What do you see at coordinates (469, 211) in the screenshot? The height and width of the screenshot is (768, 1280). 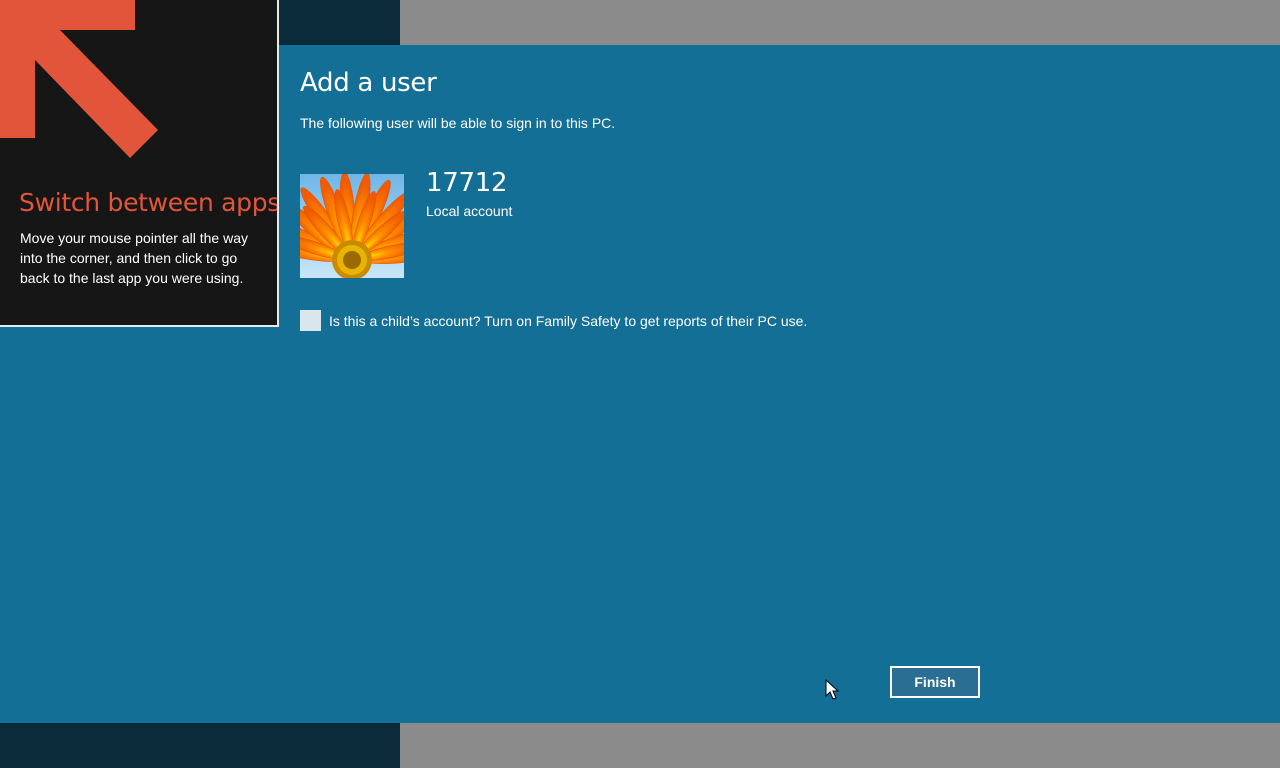 I see `account-type: Local account` at bounding box center [469, 211].